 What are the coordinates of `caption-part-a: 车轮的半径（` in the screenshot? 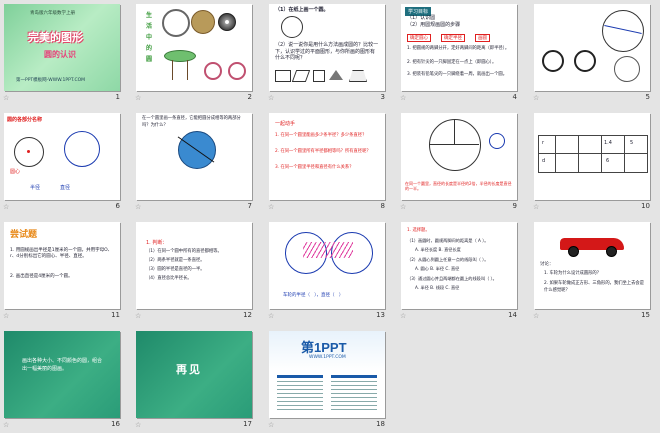 It's located at (296, 295).